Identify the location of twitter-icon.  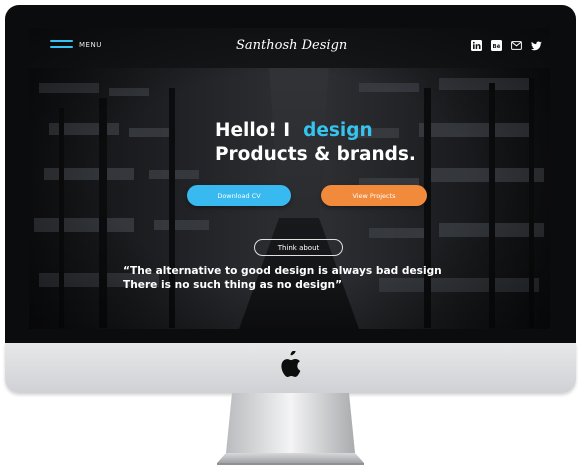
(536, 45).